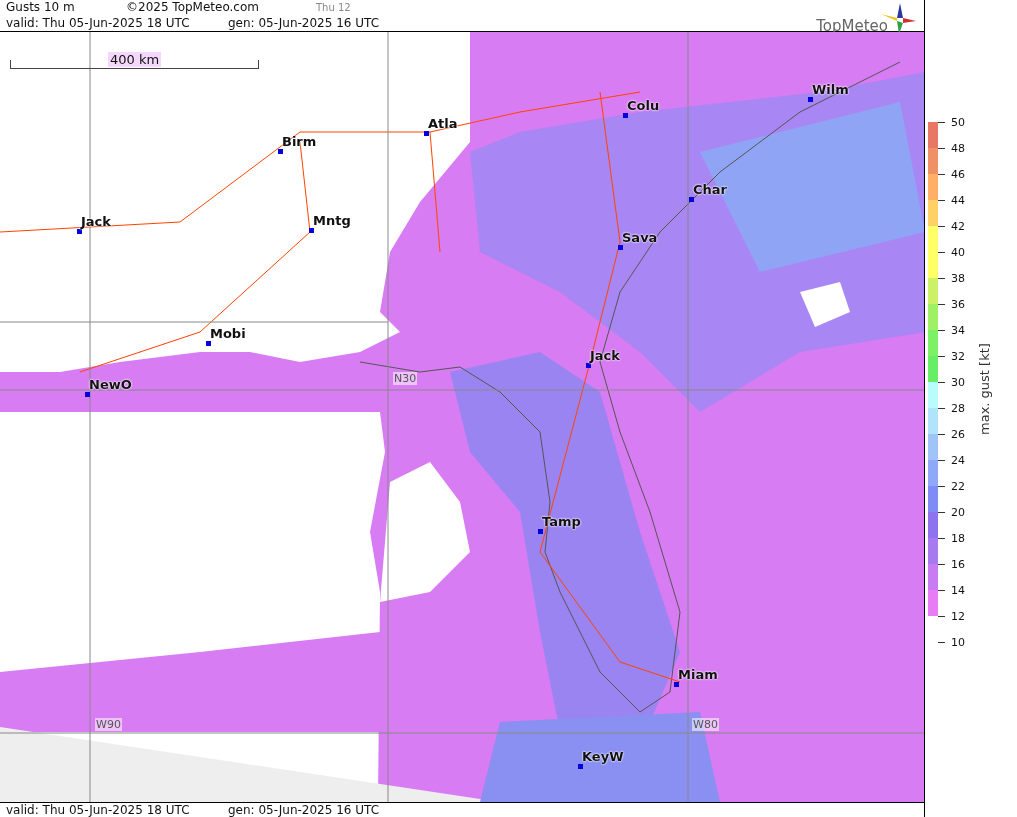 Image resolution: width=1017 pixels, height=817 pixels. Describe the element at coordinates (958, 408) in the screenshot. I see `scale-tick-label: 28` at that location.